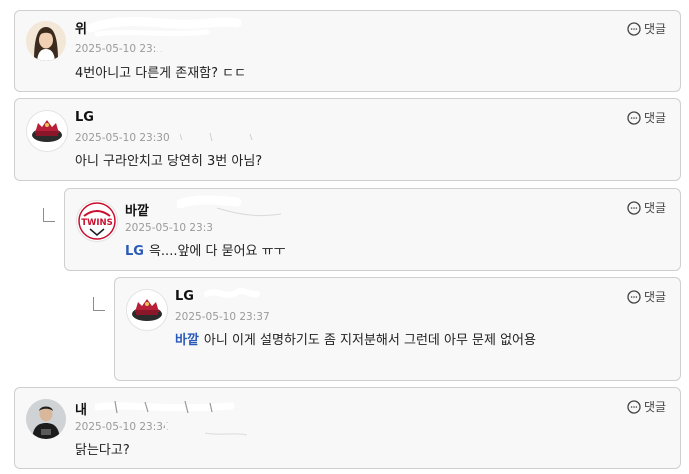 Image resolution: width=689 pixels, height=474 pixels. I want to click on comment-body: 윽....앞에 다 묻어요 ㅠㅜ, so click(217, 251).